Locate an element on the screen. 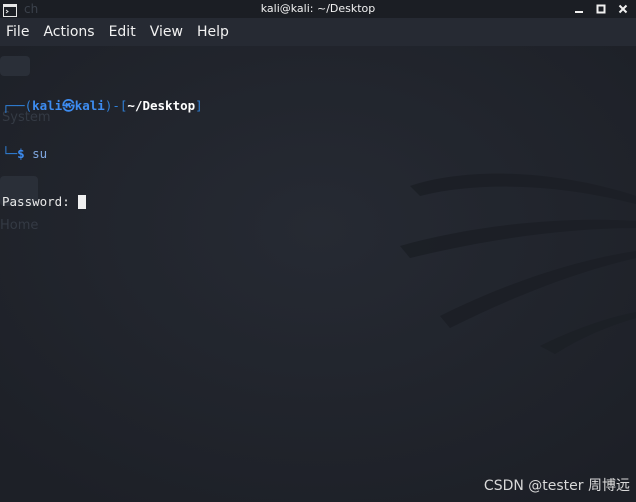  menu-view: View is located at coordinates (166, 32).